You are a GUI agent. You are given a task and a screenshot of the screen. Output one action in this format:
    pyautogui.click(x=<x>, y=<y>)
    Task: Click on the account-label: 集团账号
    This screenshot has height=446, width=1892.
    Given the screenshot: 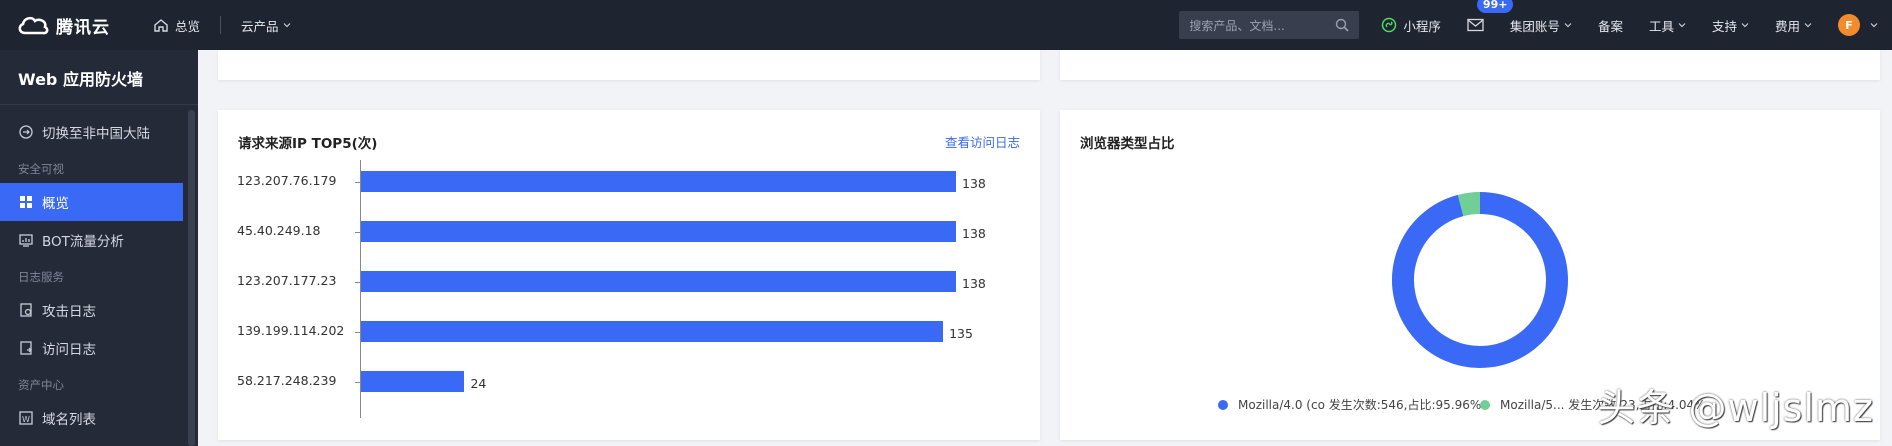 What is the action you would take?
    pyautogui.click(x=1534, y=26)
    